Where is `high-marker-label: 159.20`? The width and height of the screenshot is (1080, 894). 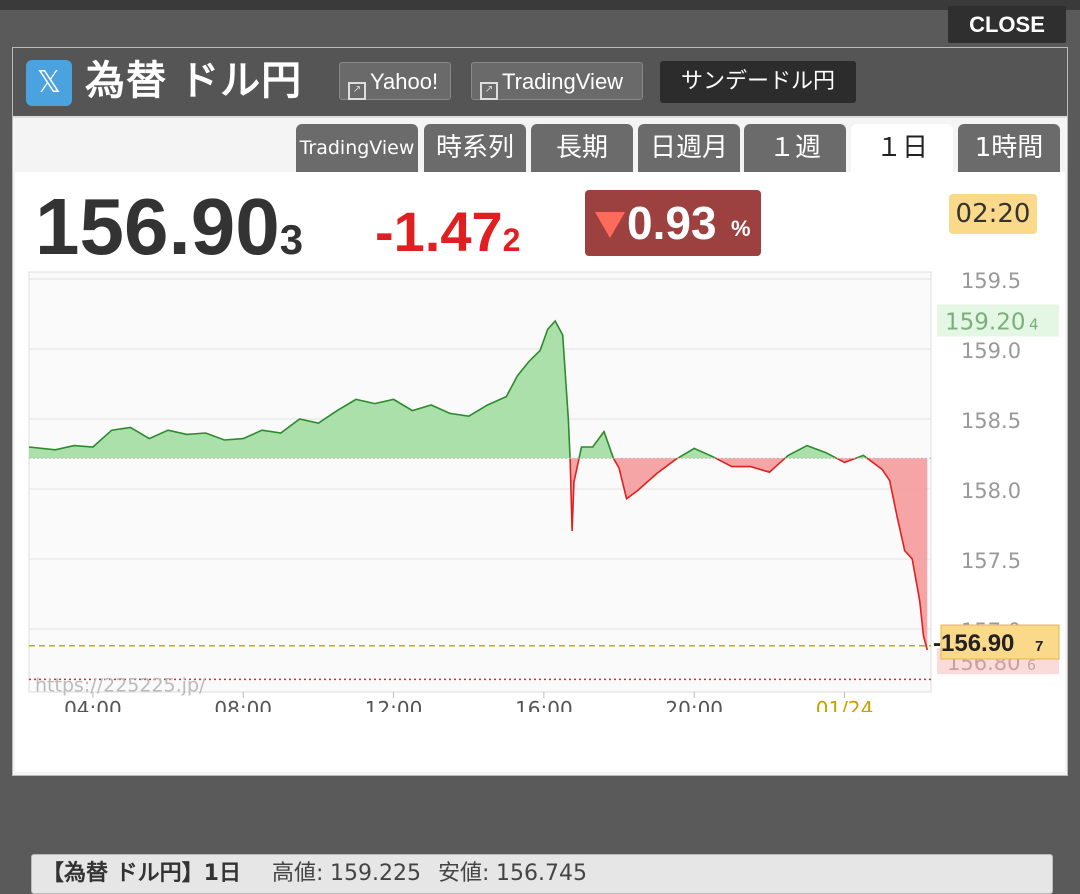 high-marker-label: 159.20 is located at coordinates (985, 322).